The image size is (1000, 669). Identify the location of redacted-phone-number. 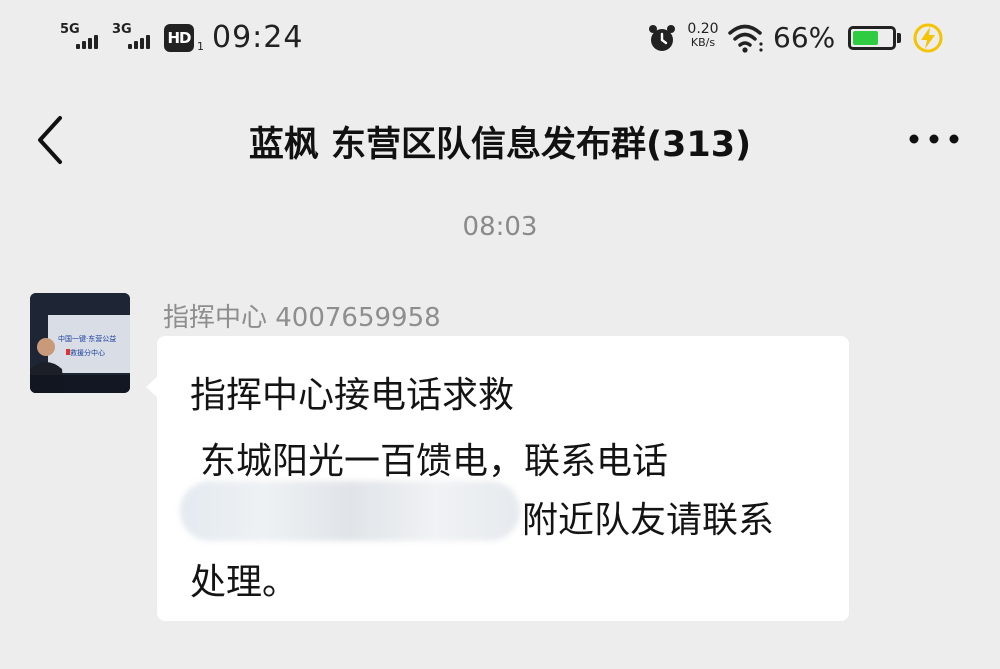
(350, 511).